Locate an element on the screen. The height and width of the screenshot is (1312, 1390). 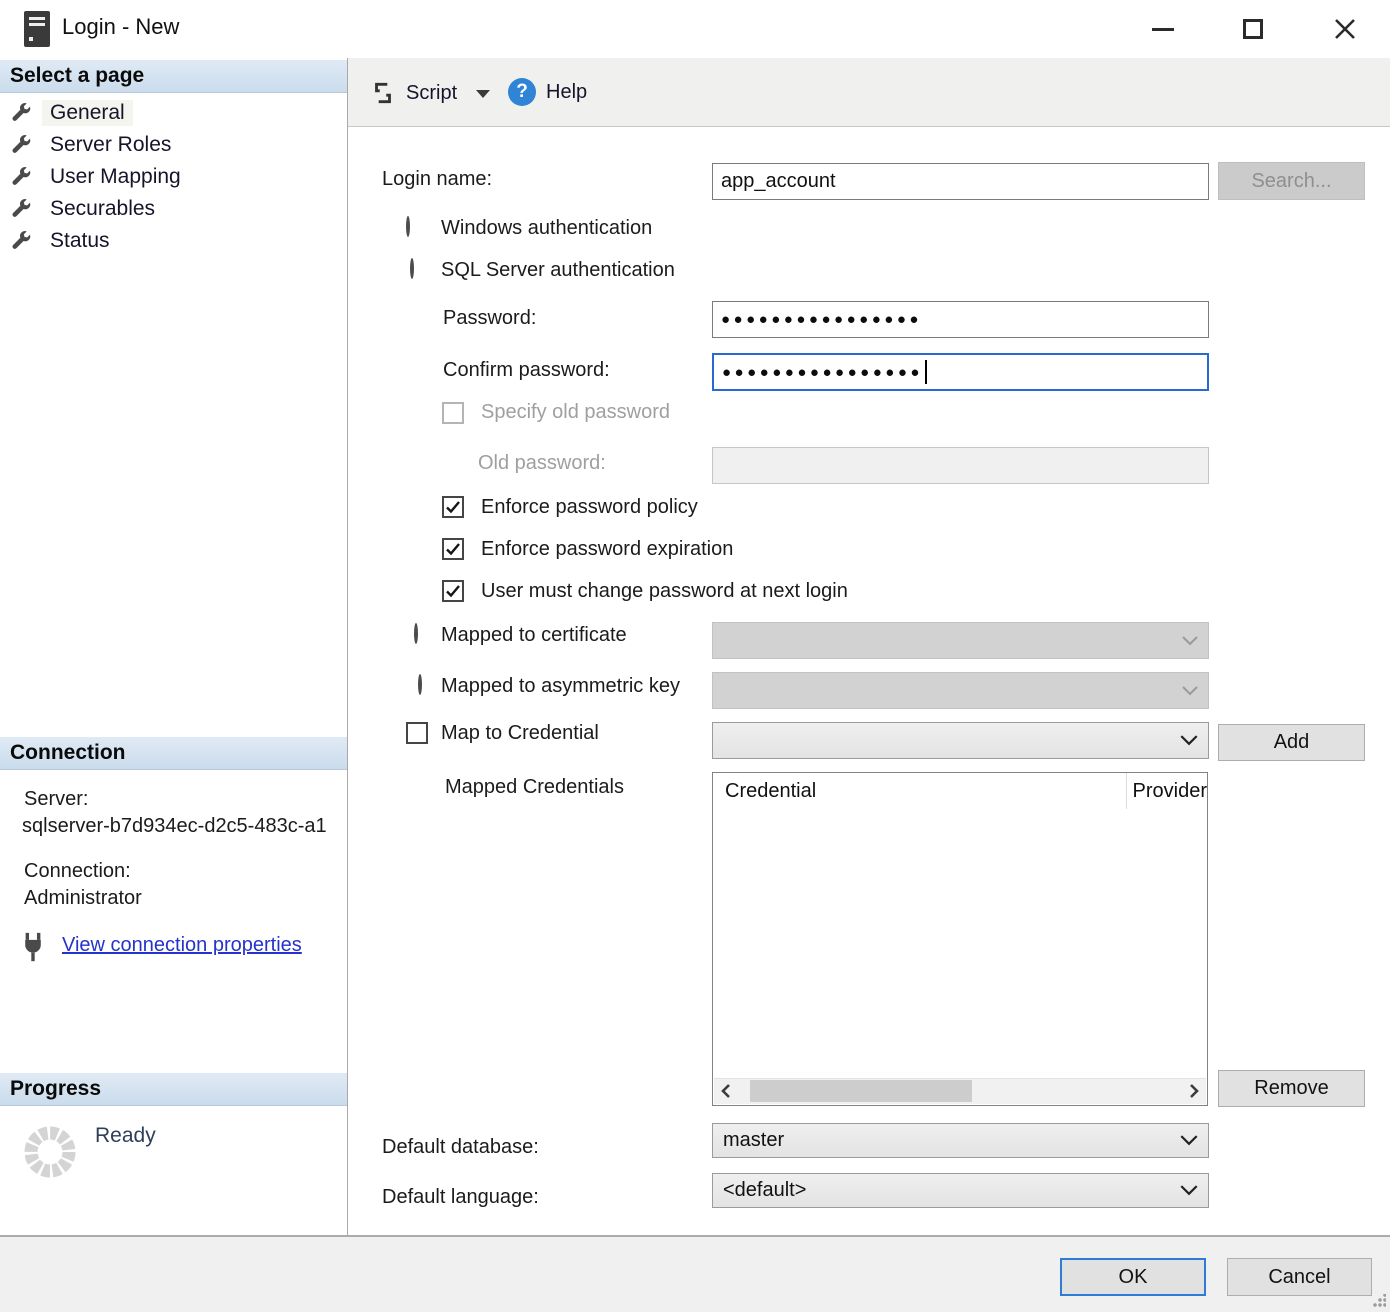
chevron-right-icon is located at coordinates (1194, 1091).